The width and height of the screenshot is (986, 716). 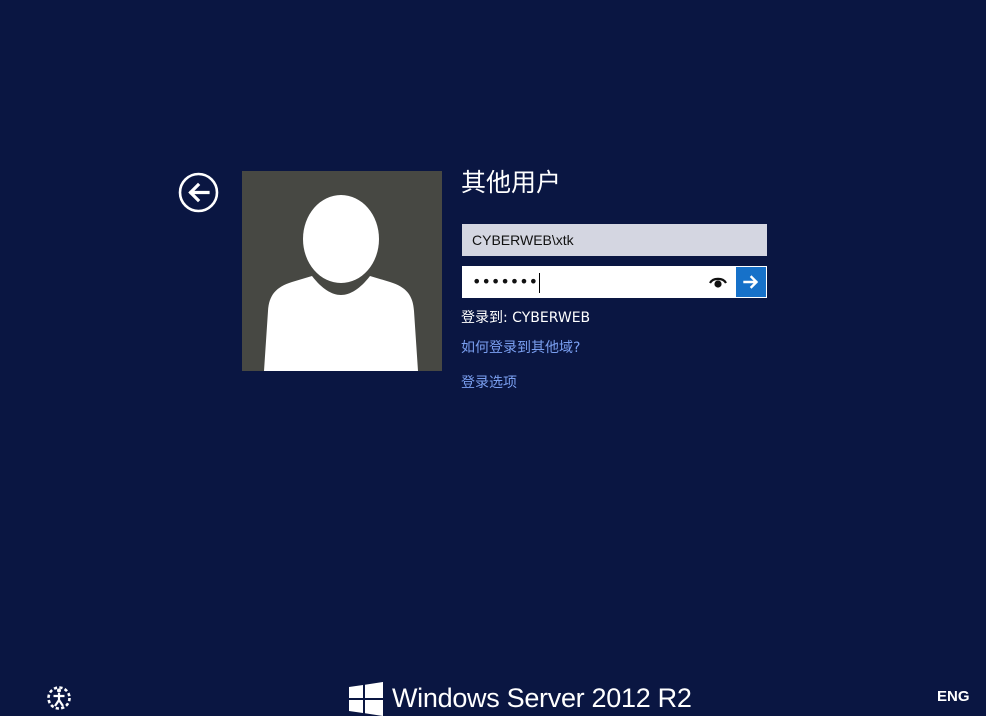 I want to click on back-button, so click(x=198, y=192).